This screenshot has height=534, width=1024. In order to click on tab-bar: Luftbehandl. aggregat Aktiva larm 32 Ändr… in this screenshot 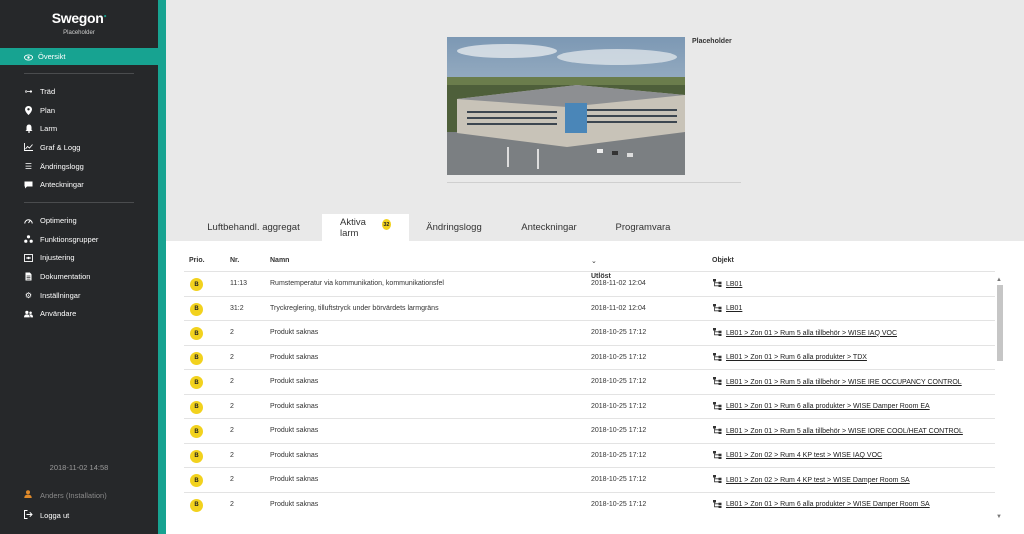, I will do `click(436, 227)`.